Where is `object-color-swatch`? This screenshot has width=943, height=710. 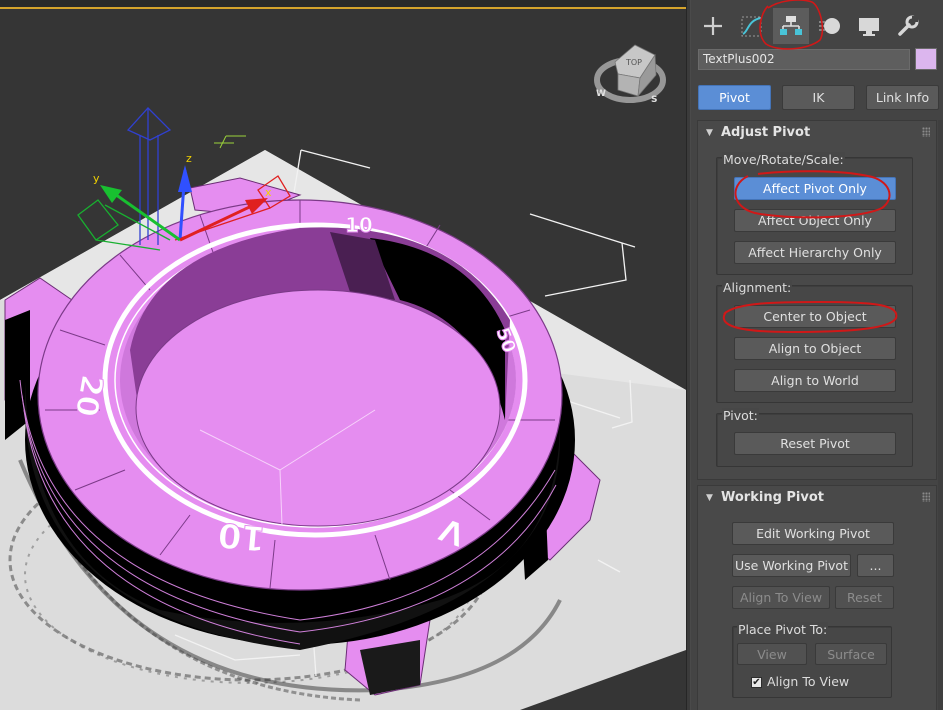
object-color-swatch is located at coordinates (926, 59).